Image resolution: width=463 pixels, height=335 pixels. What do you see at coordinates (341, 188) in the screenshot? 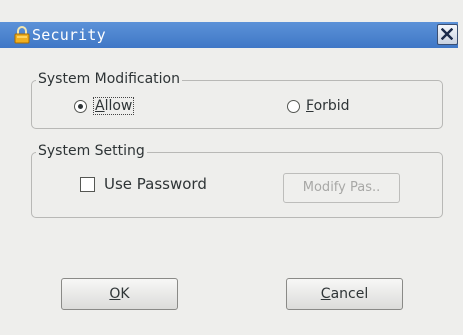
I see `modify-password-button: Modify Pas..` at bounding box center [341, 188].